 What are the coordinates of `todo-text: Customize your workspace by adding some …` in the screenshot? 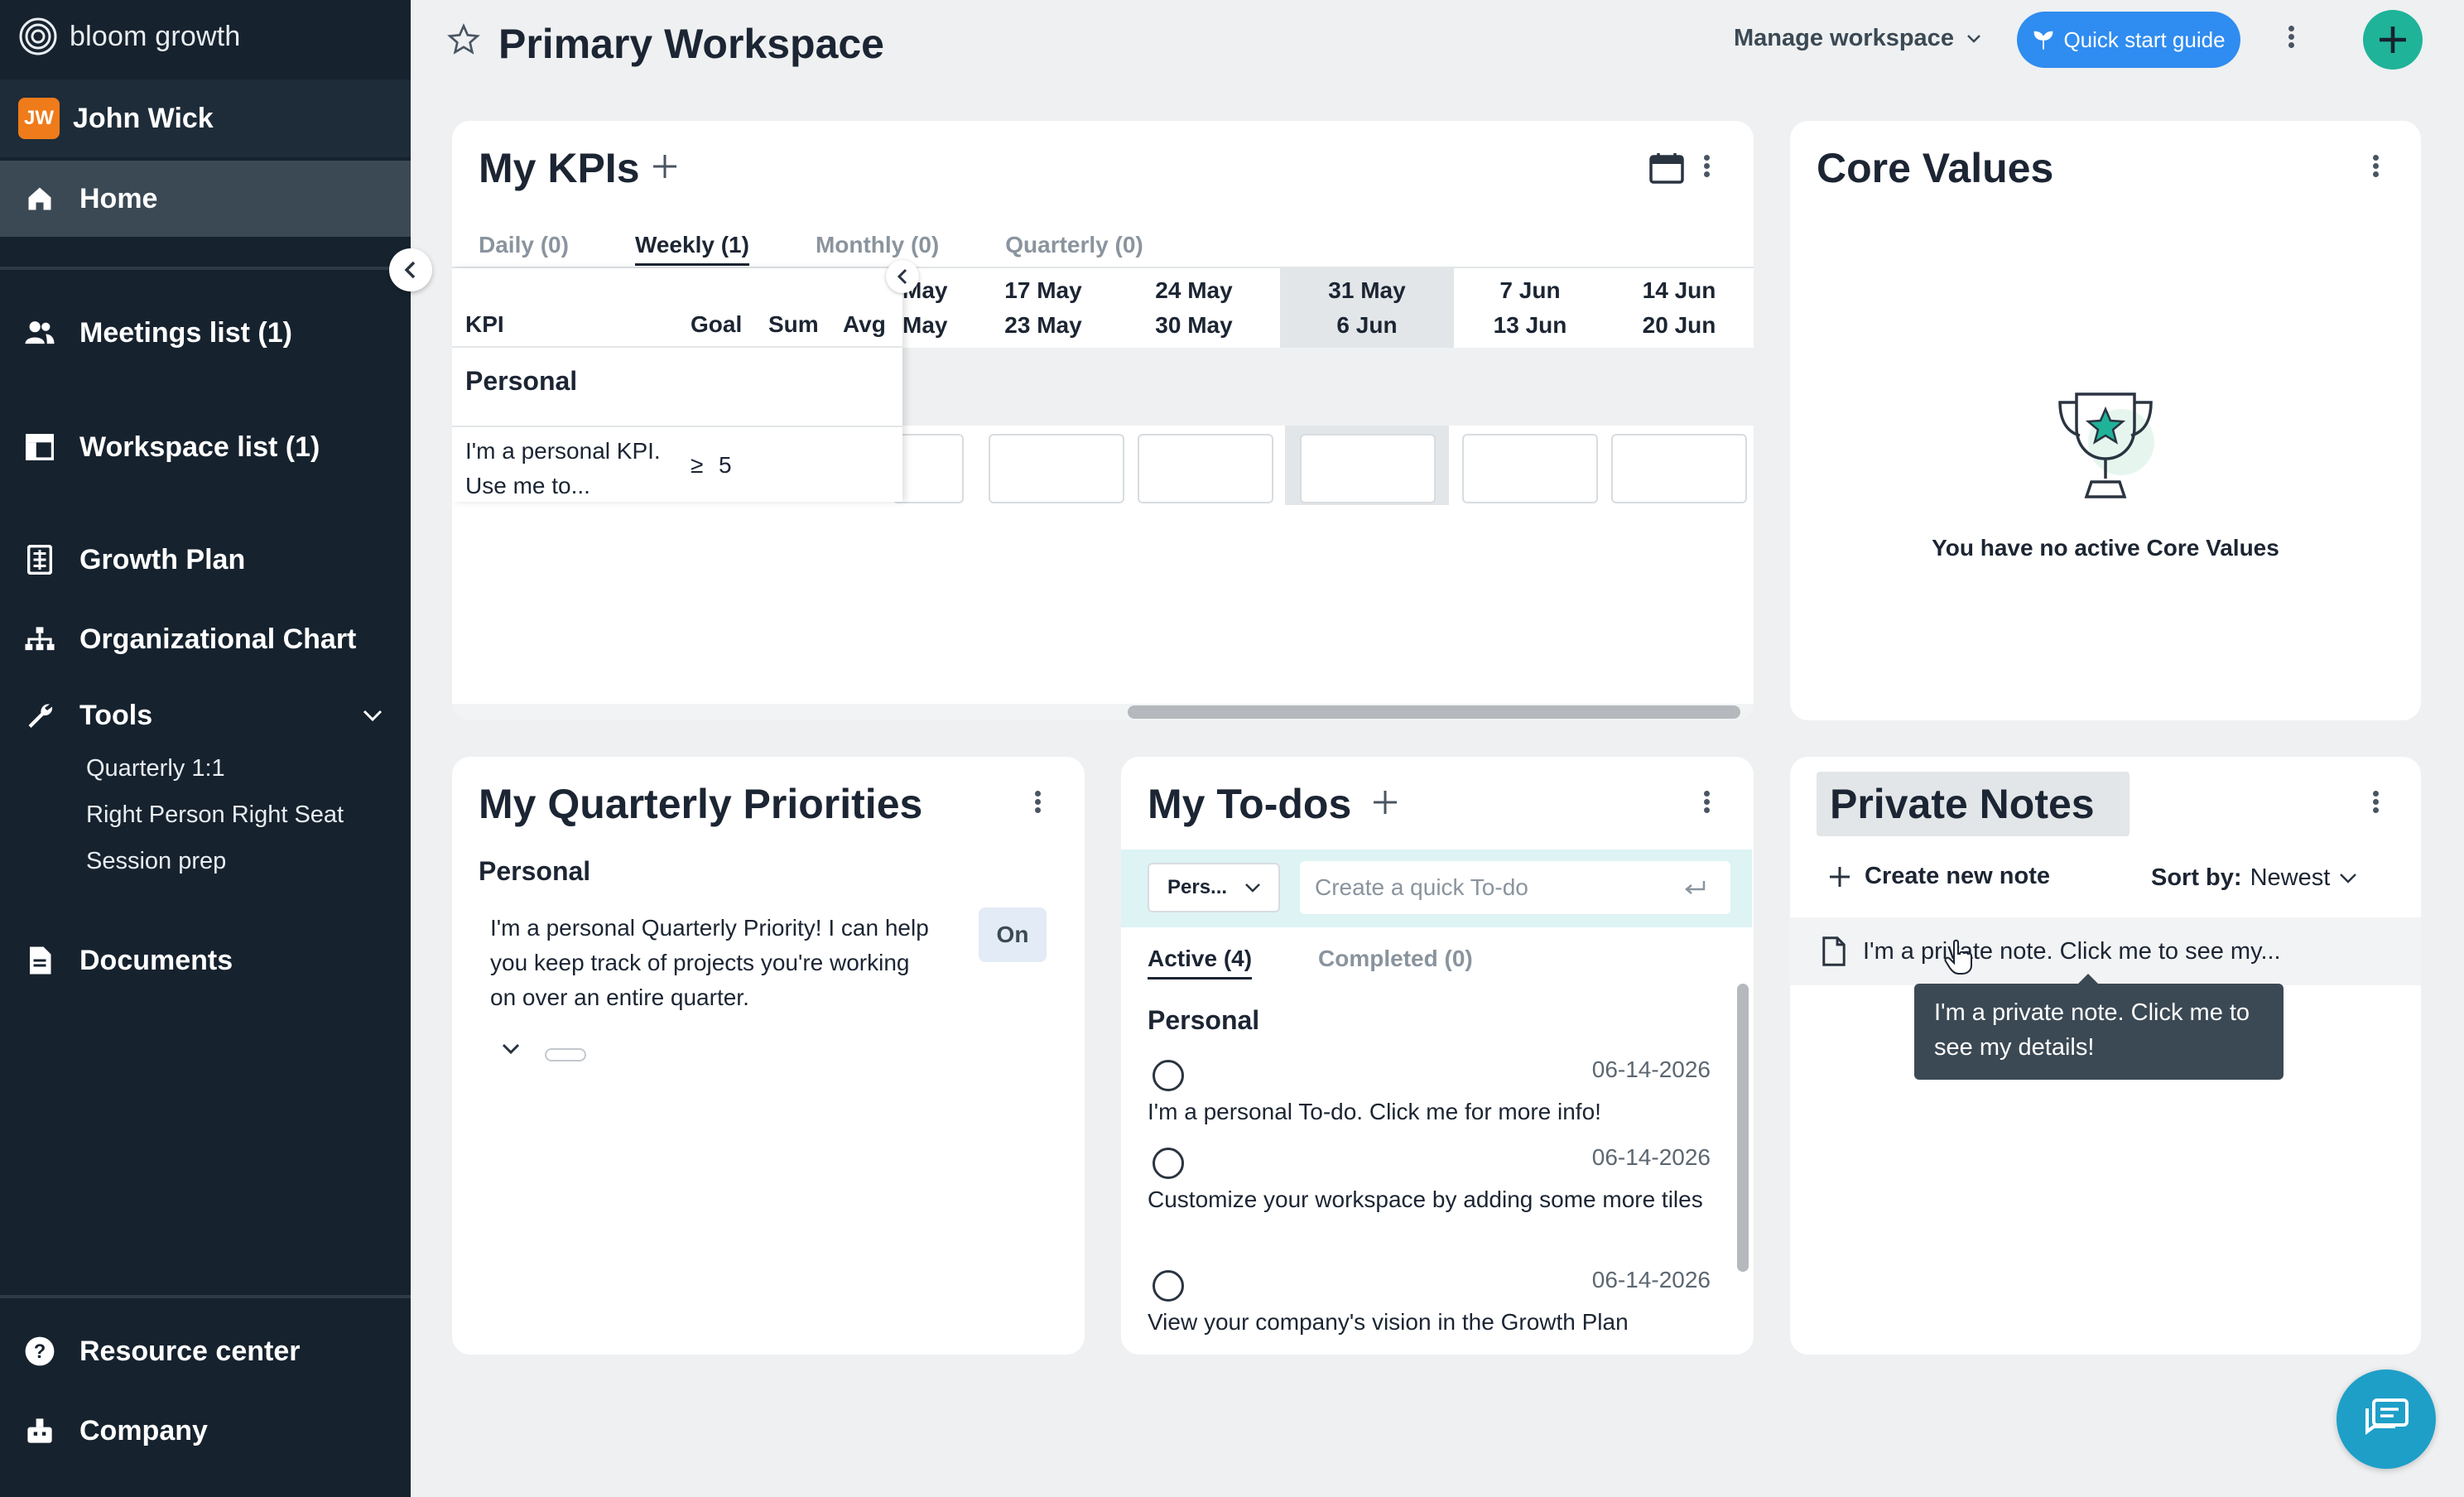 It's located at (1426, 1199).